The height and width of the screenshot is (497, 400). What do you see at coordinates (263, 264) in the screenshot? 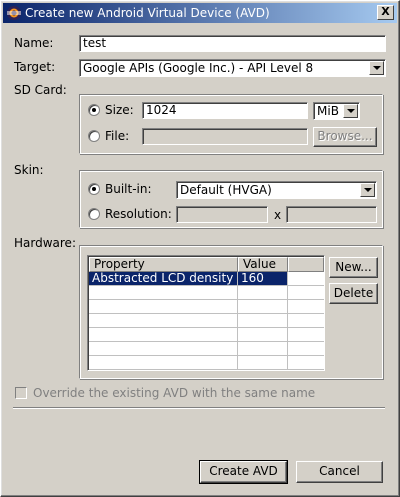
I see `column-header-value: Value` at bounding box center [263, 264].